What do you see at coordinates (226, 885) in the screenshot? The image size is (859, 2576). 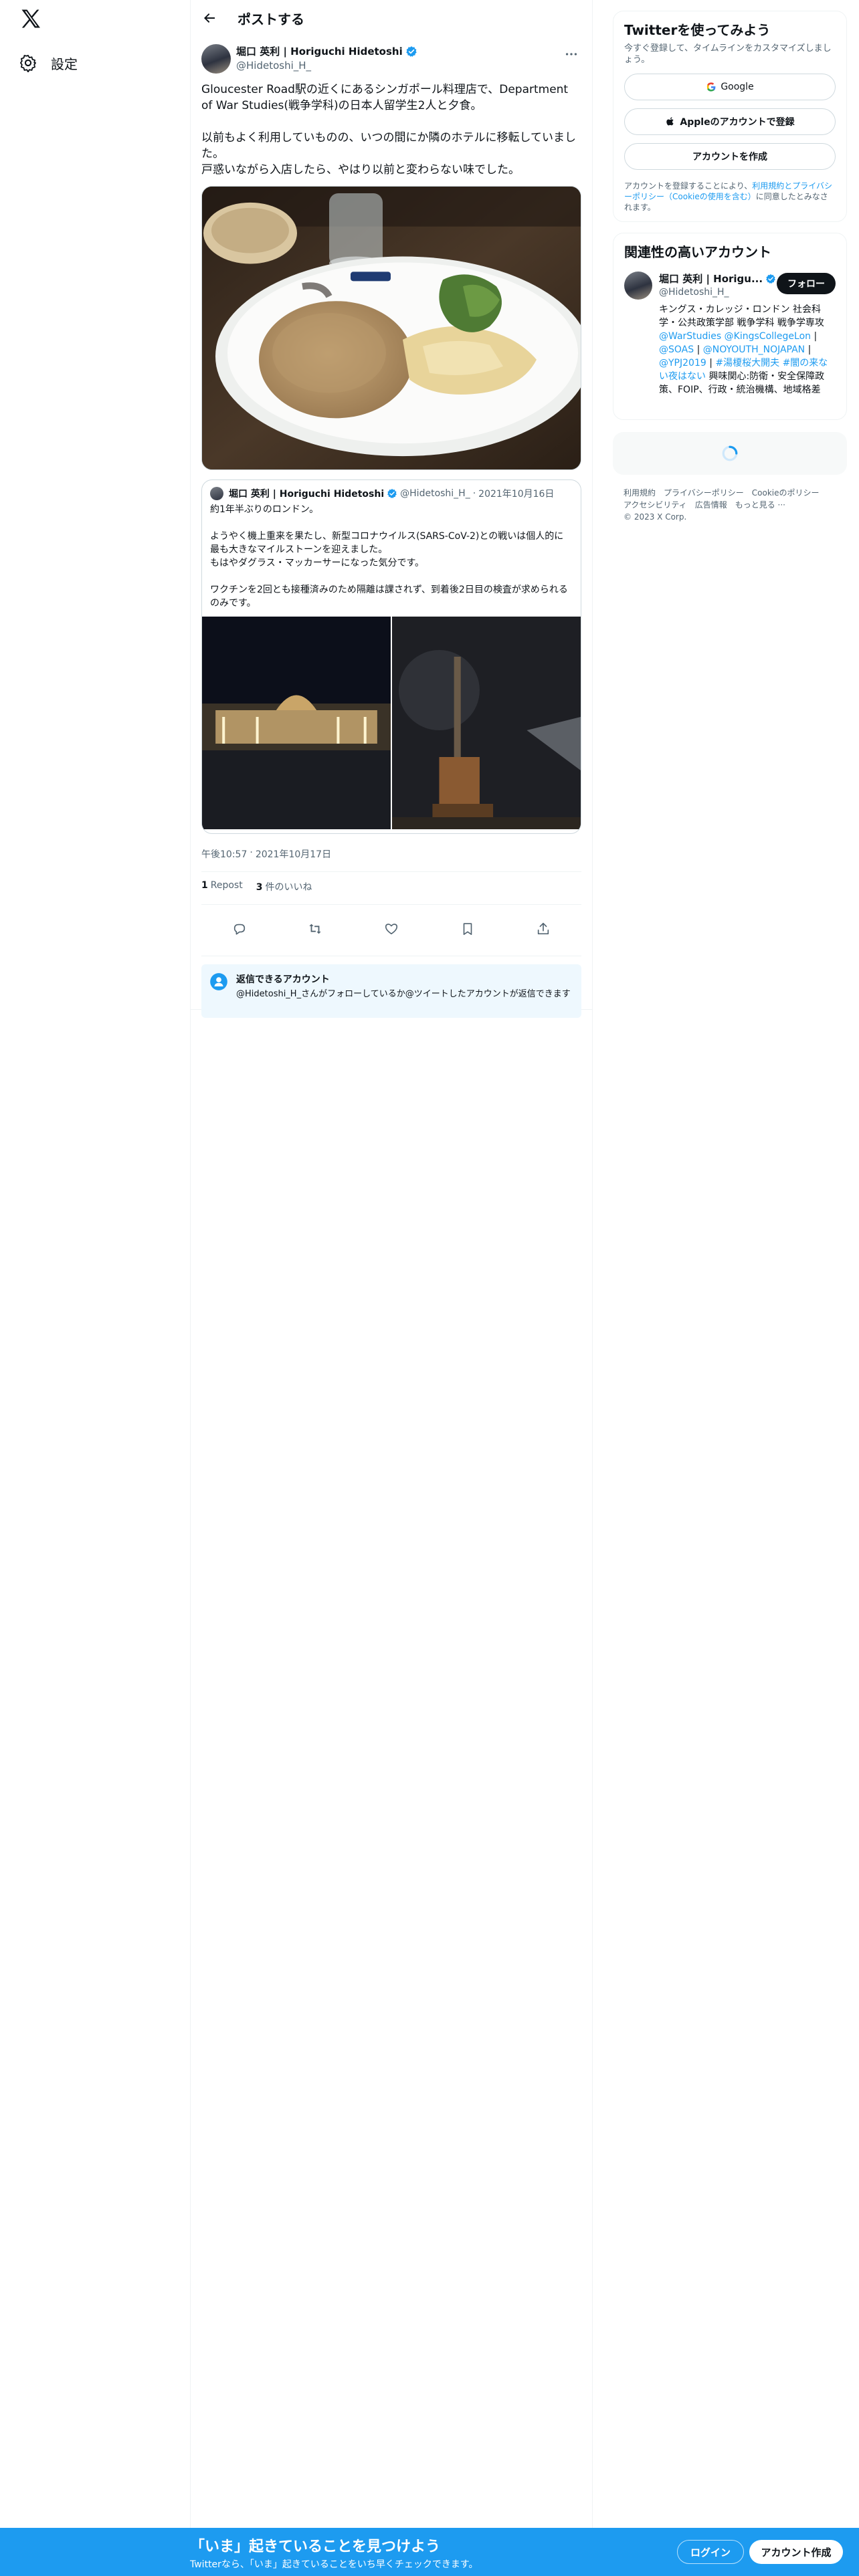 I see `repost-label: Repost` at bounding box center [226, 885].